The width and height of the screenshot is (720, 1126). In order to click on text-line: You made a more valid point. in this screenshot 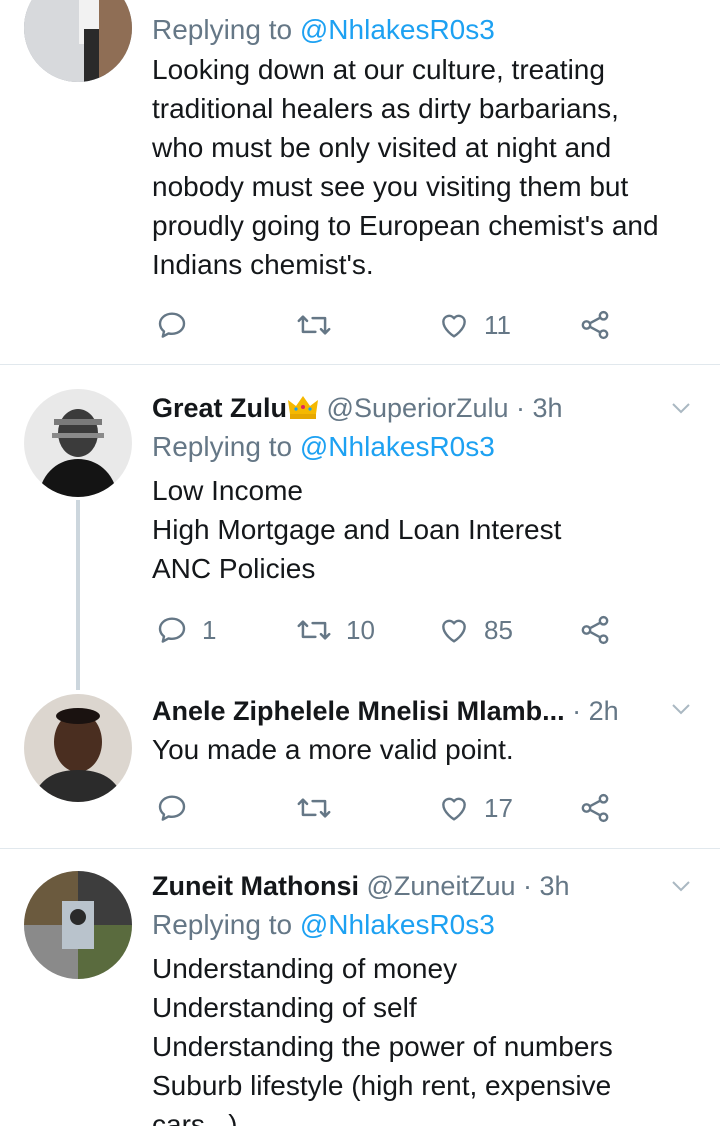, I will do `click(333, 749)`.